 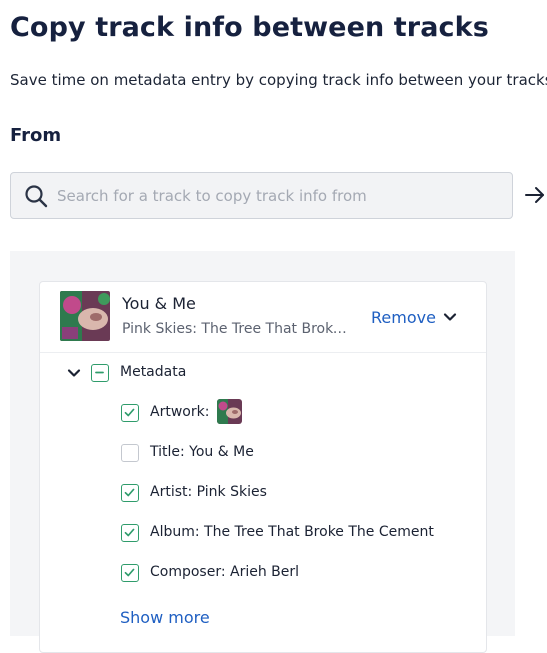 What do you see at coordinates (277, 195) in the screenshot?
I see `search-input` at bounding box center [277, 195].